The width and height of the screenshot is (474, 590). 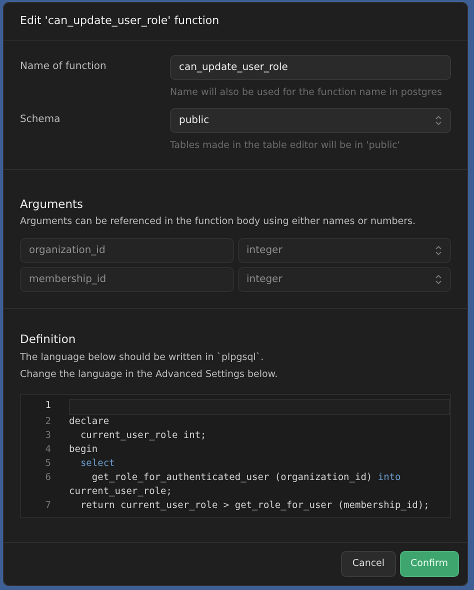 I want to click on argument-name-field: membership_id, so click(x=127, y=279).